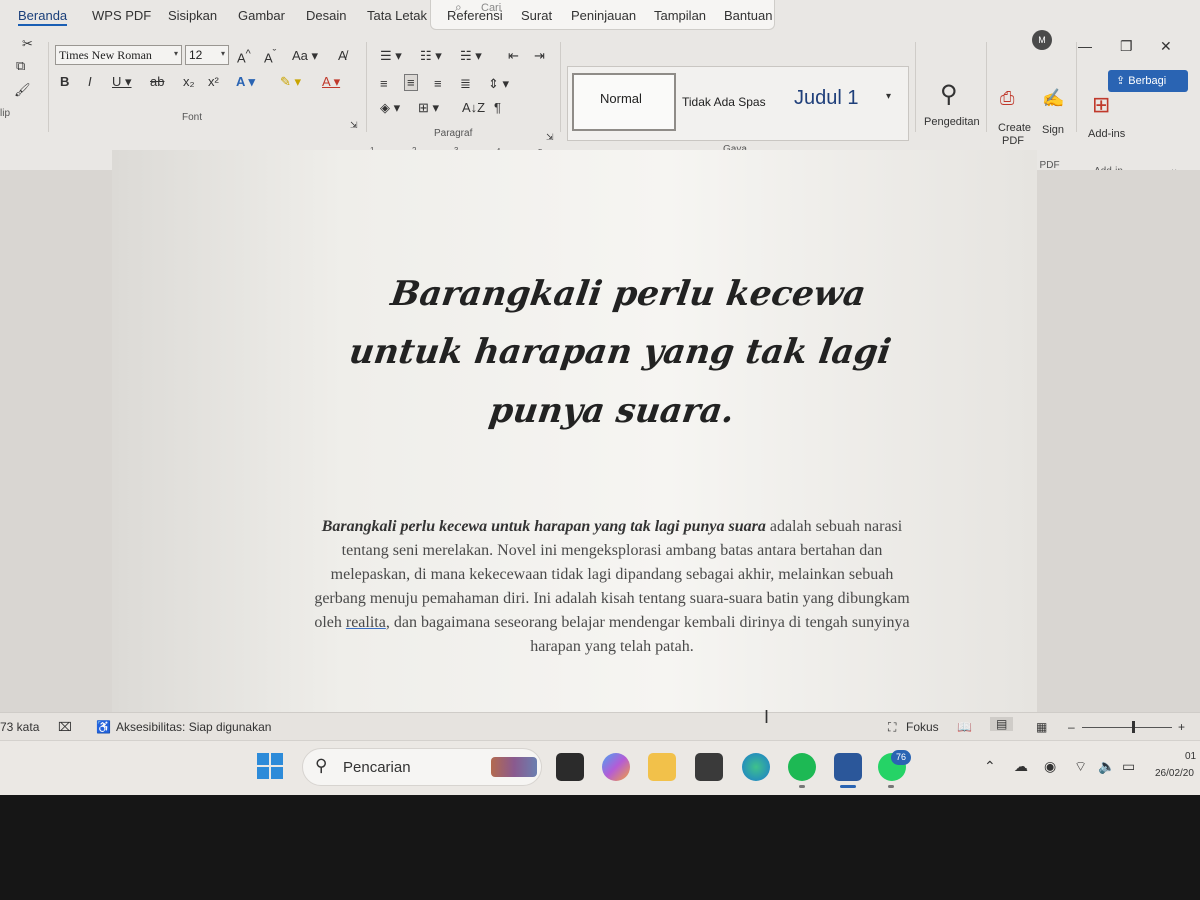 Image resolution: width=1200 pixels, height=900 pixels. I want to click on file-explorer-icon, so click(662, 767).